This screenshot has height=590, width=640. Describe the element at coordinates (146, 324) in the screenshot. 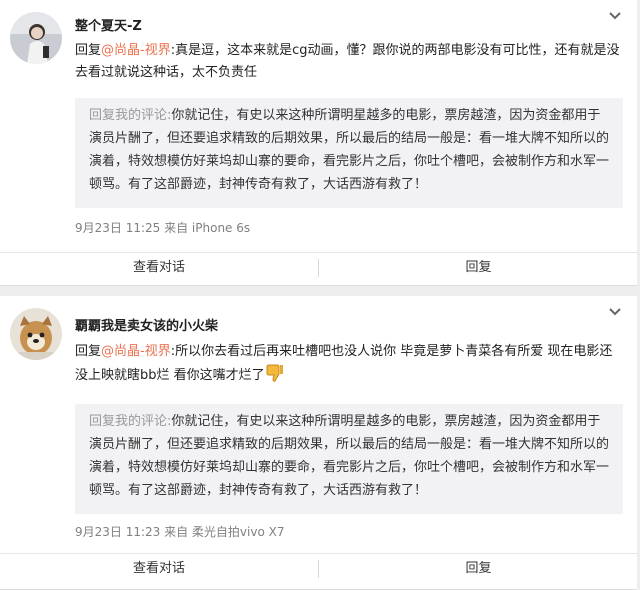

I see `username: 覇覇我是卖女该的小火柴` at that location.